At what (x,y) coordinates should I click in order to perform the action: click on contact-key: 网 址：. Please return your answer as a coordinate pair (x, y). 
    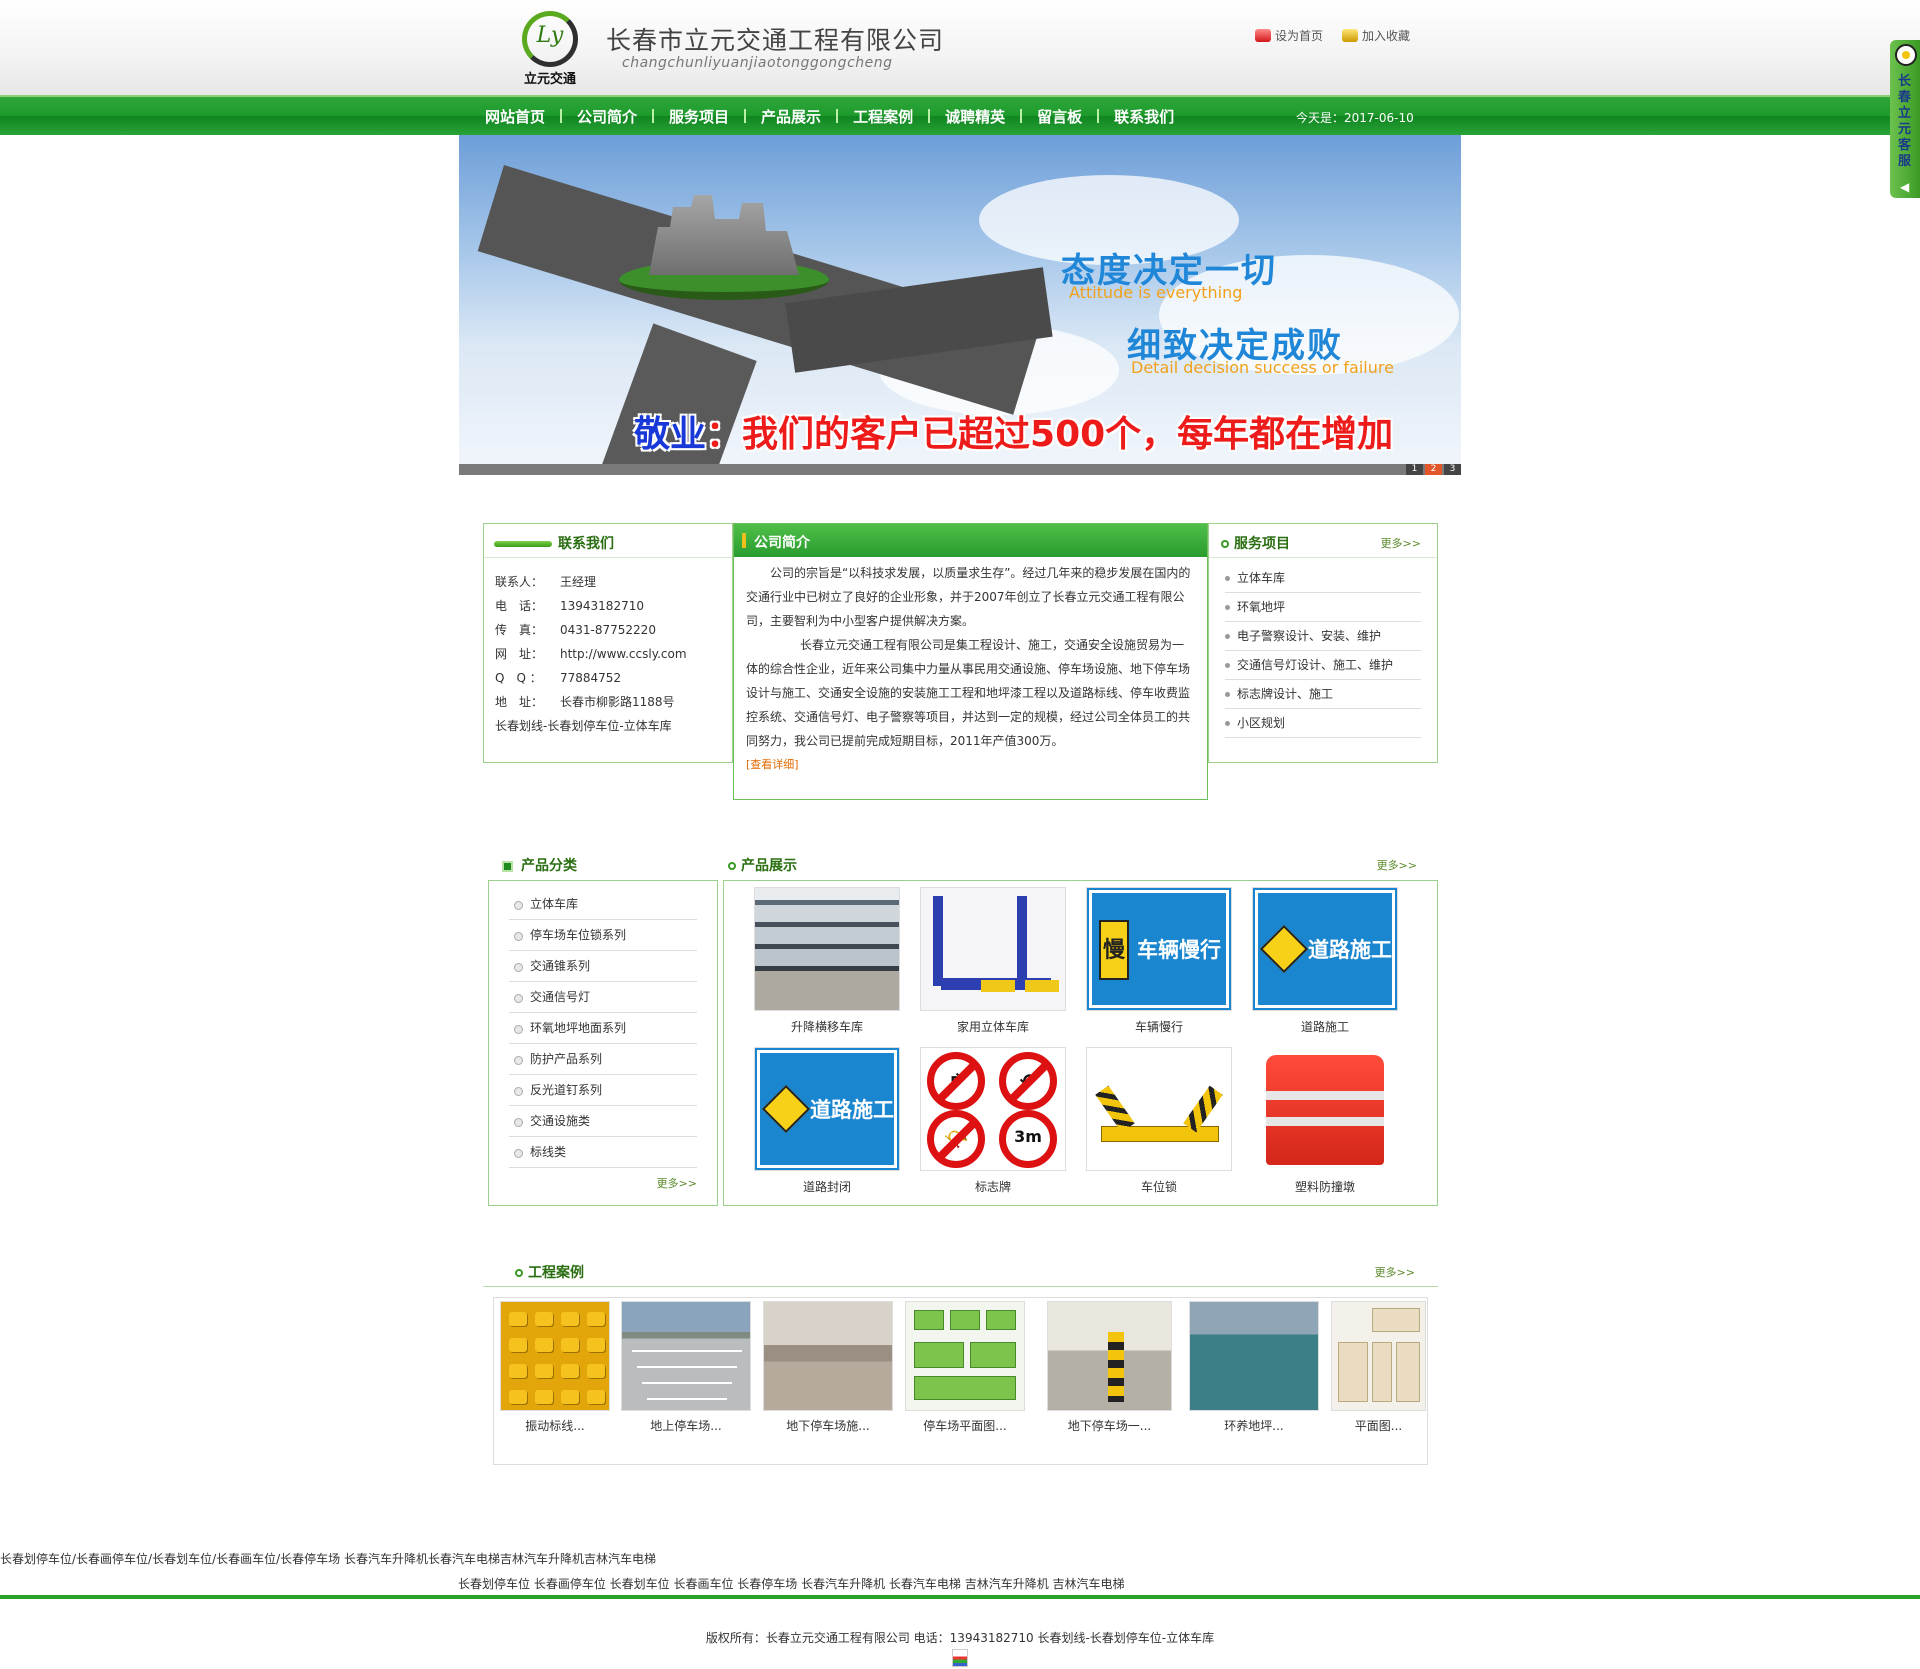
    Looking at the image, I should click on (519, 654).